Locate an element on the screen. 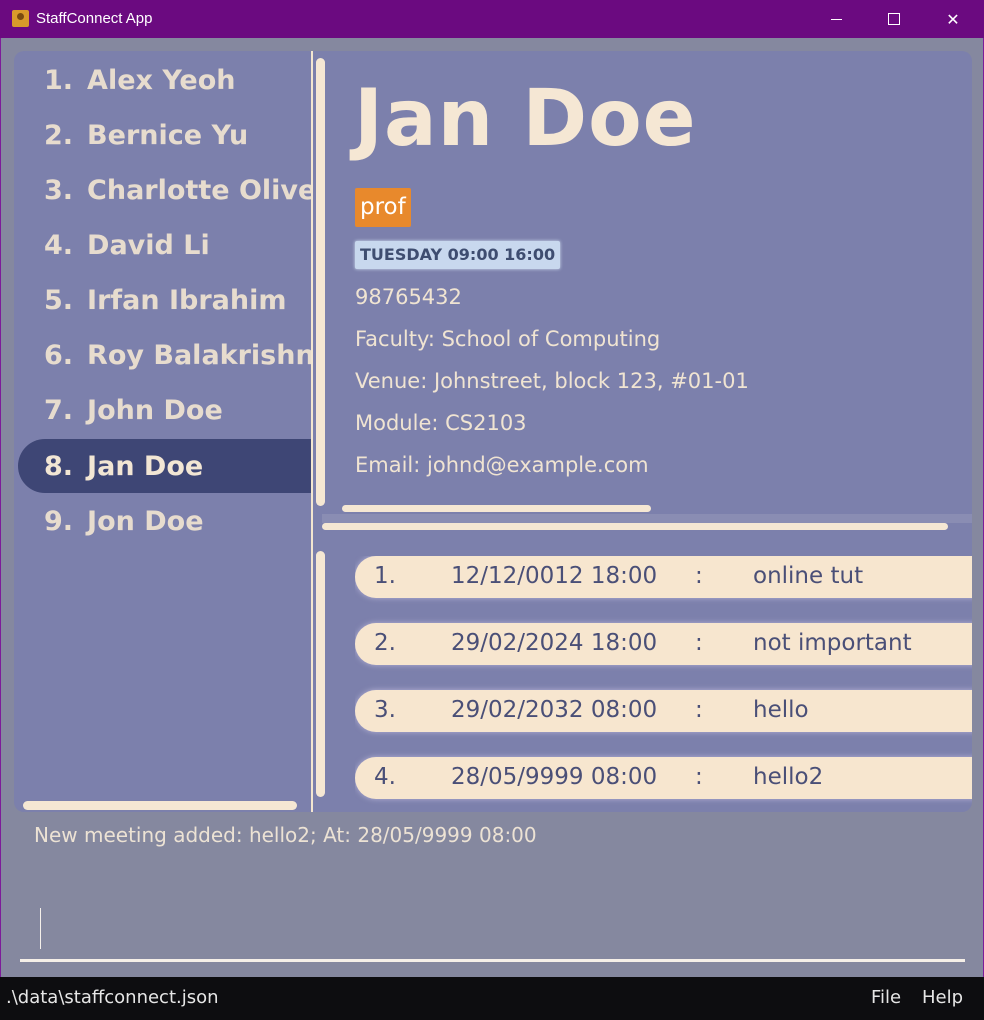 The height and width of the screenshot is (1020, 984). command-input-underline is located at coordinates (492, 960).